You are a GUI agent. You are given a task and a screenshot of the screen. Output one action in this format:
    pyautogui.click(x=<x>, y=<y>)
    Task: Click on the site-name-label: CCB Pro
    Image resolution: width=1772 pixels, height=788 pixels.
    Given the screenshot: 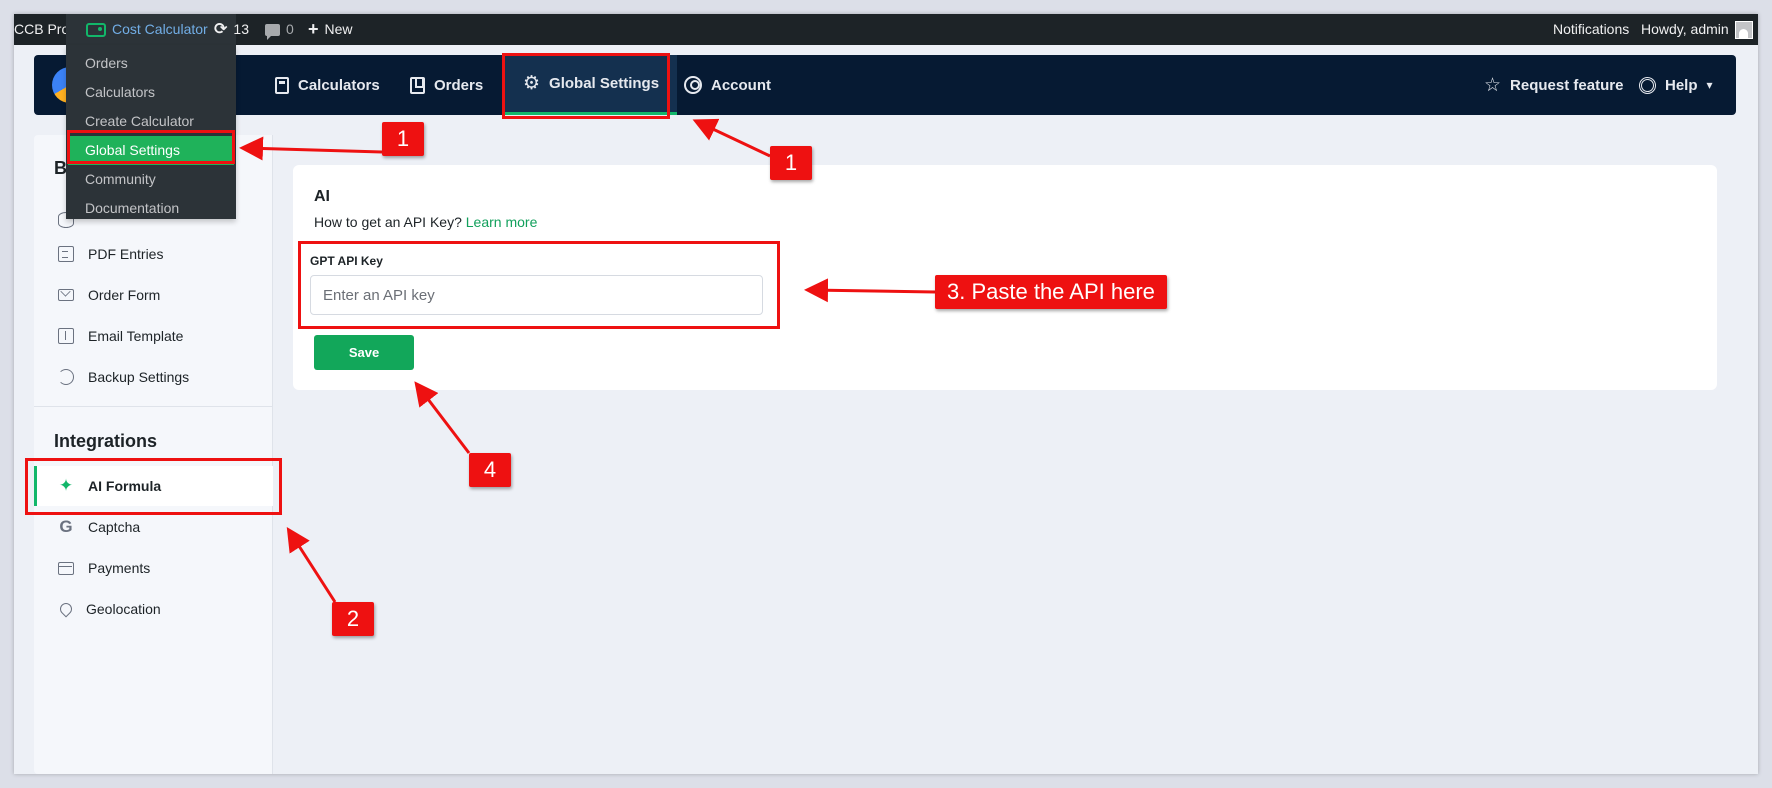 What is the action you would take?
    pyautogui.click(x=42, y=29)
    